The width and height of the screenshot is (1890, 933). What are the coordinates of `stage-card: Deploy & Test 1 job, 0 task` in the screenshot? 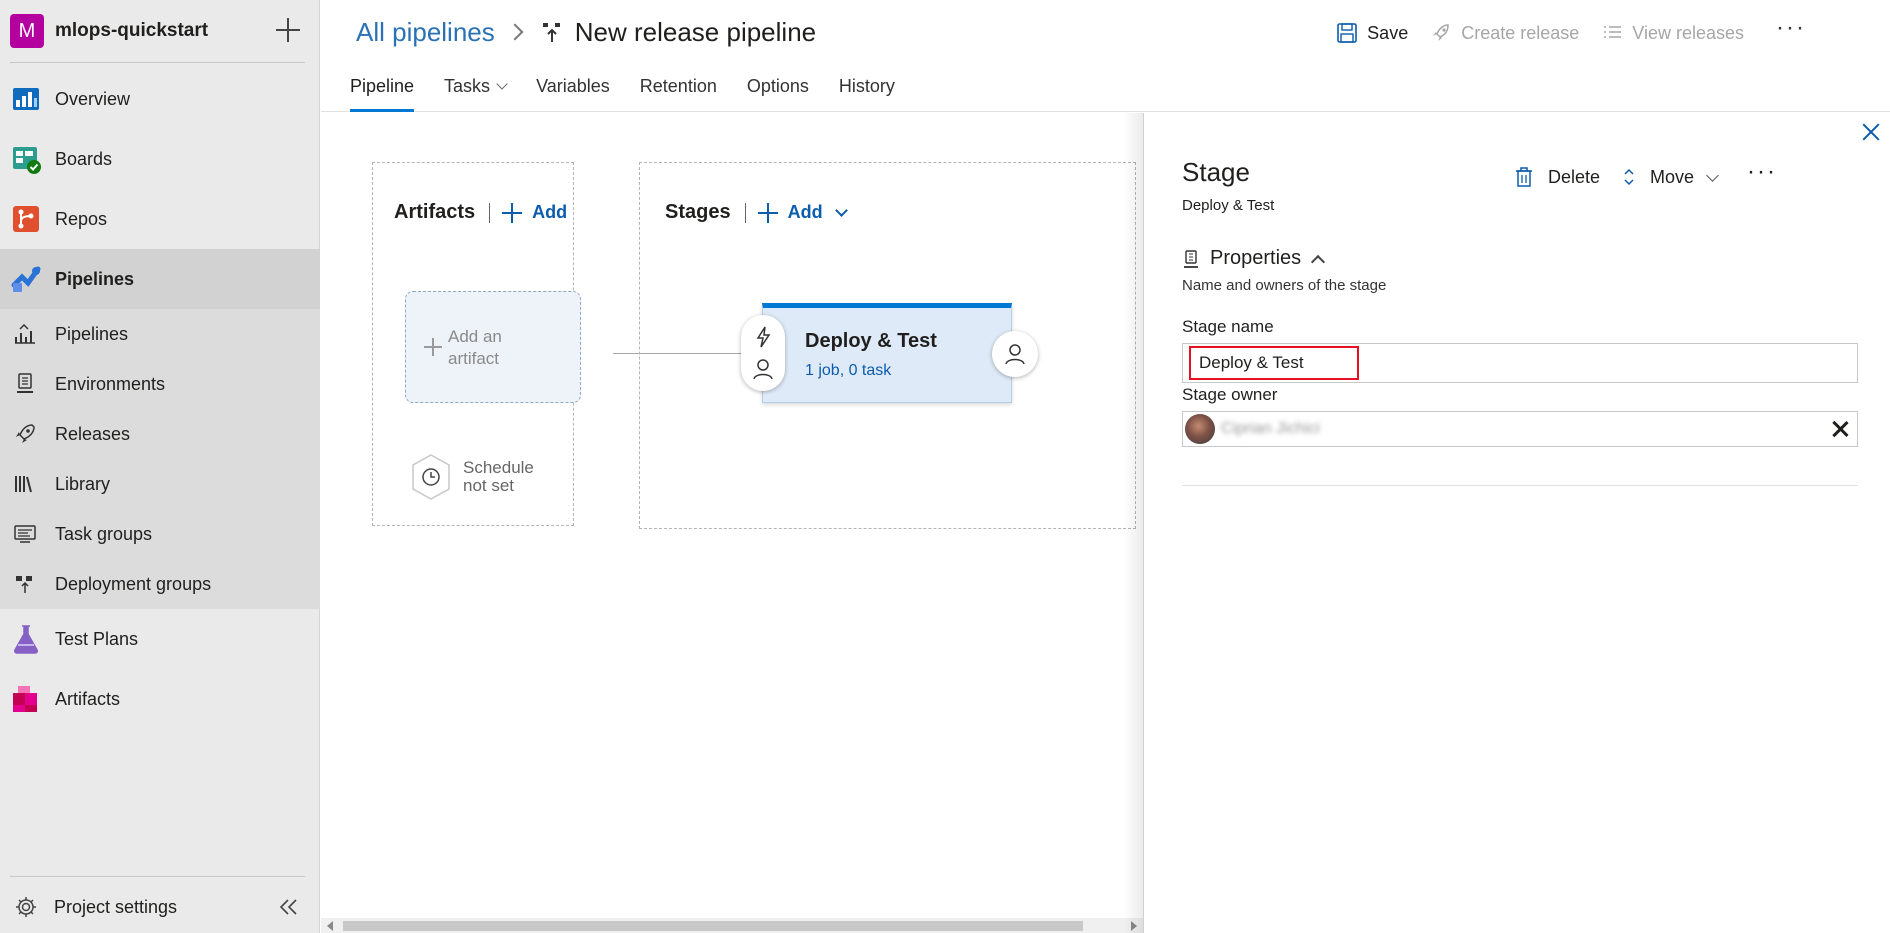 It's located at (887, 353).